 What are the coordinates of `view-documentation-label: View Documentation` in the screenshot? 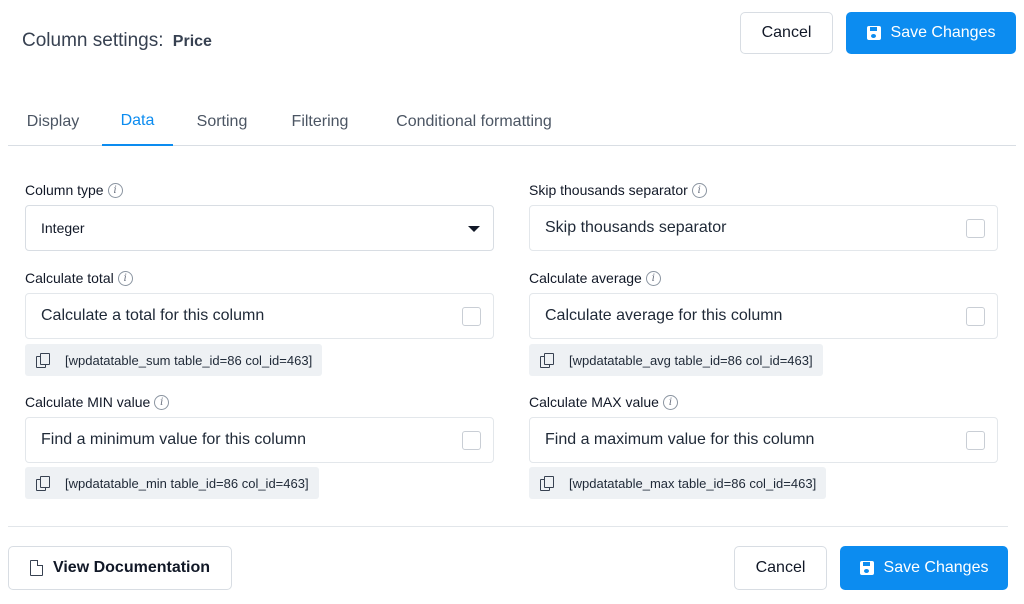 It's located at (131, 567).